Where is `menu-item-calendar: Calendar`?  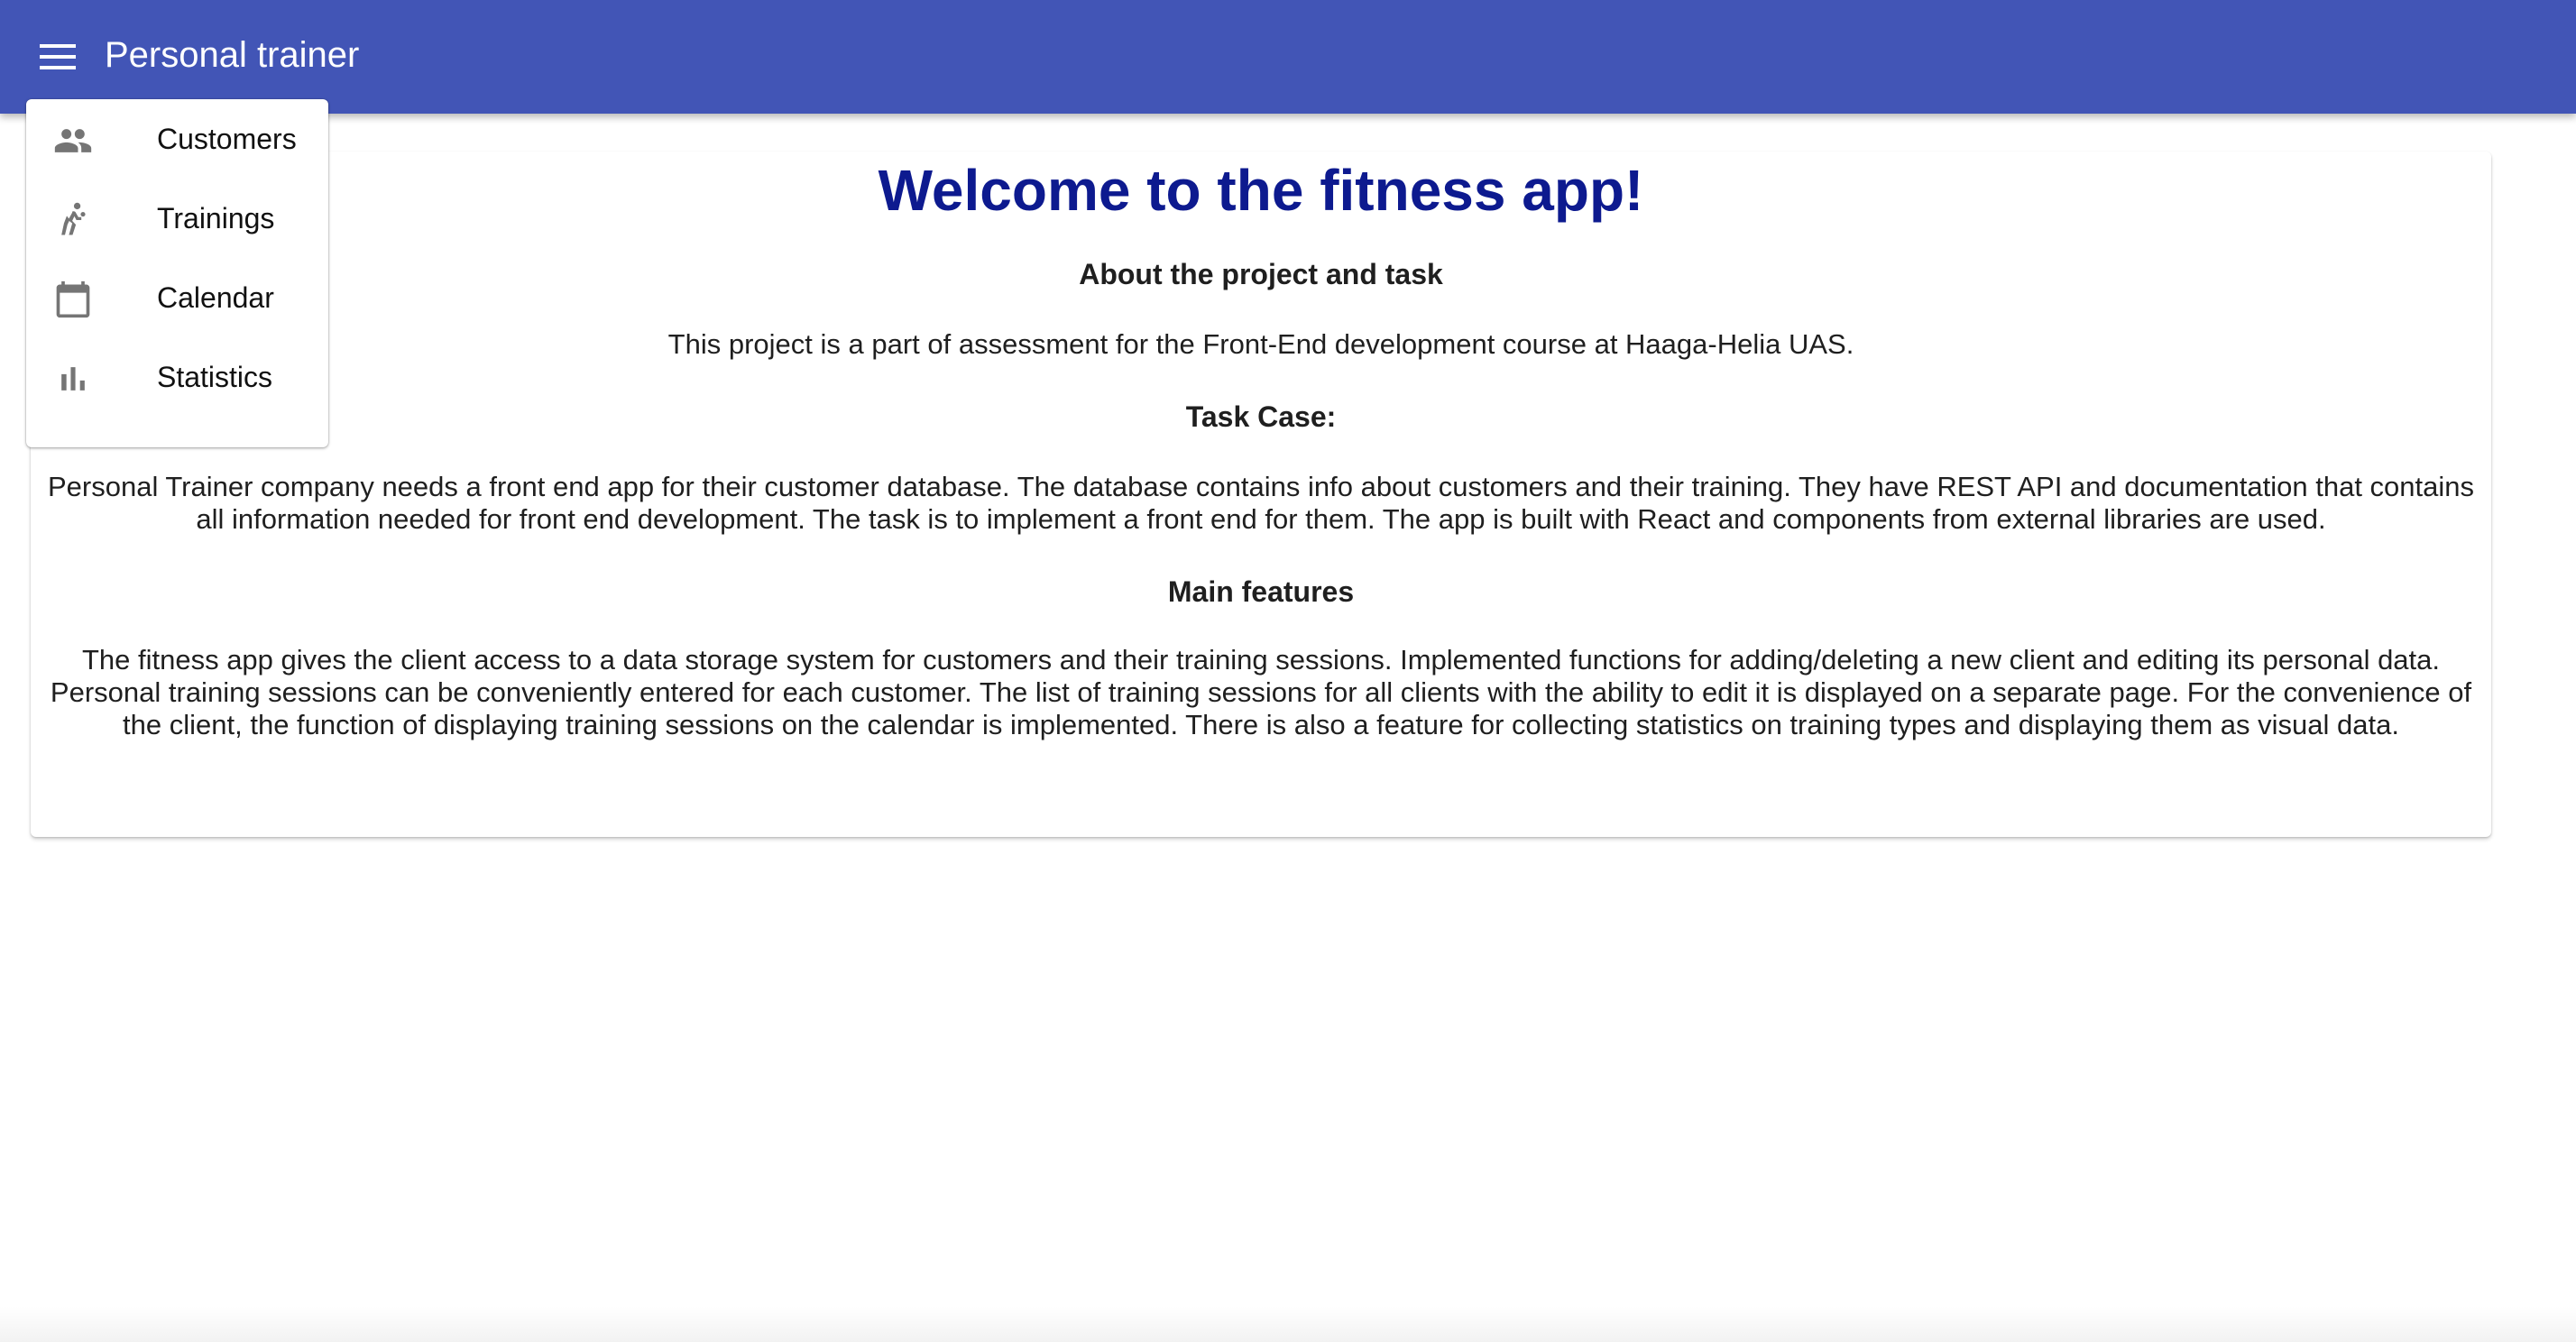
menu-item-calendar: Calendar is located at coordinates (177, 297).